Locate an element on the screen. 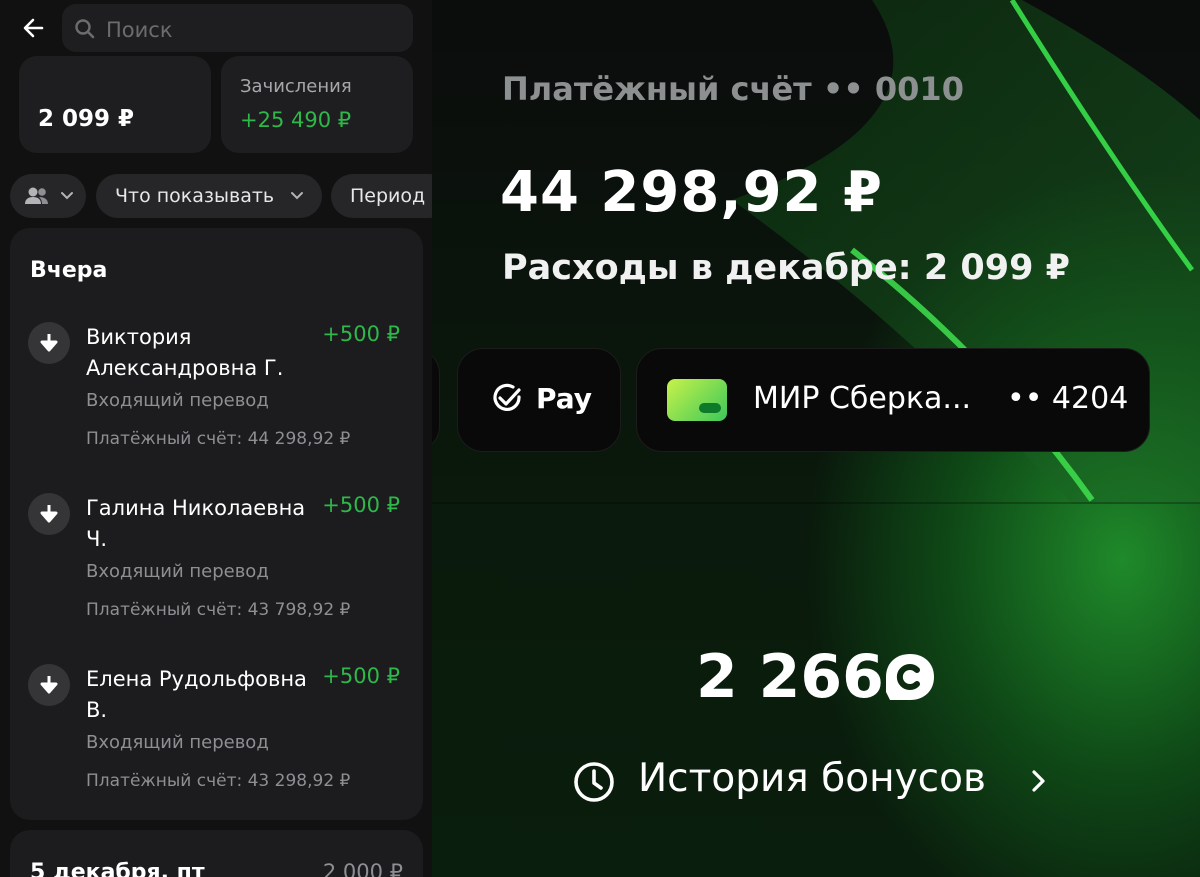 This screenshot has height=877, width=1200. day-header: 5 декабря, пт is located at coordinates (117, 868).